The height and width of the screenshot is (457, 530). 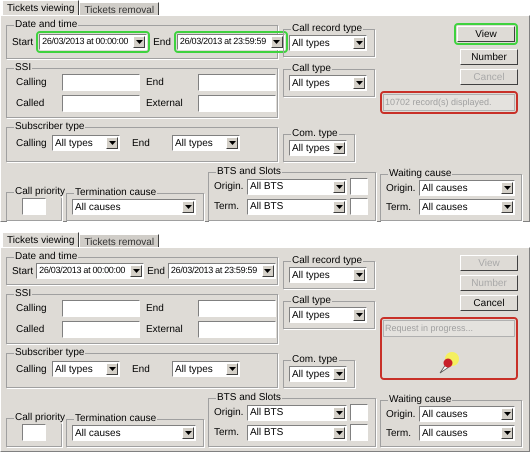 What do you see at coordinates (489, 303) in the screenshot?
I see `action-button: Cancel` at bounding box center [489, 303].